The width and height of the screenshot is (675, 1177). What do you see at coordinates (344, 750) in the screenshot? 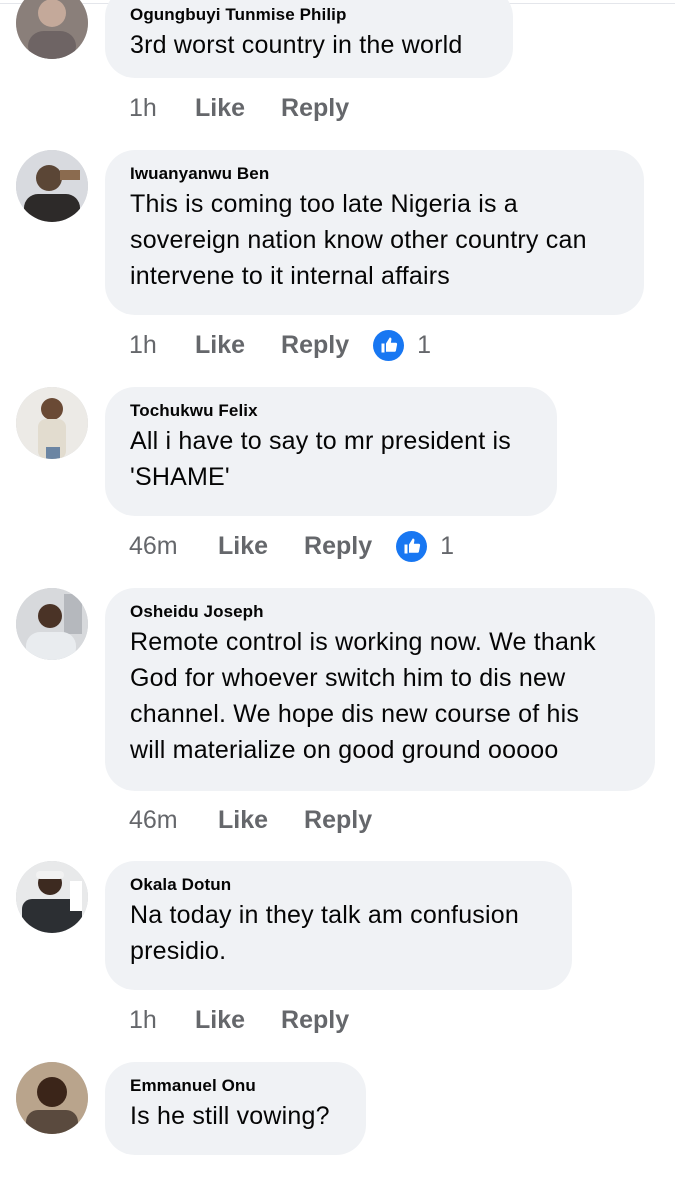
I see `comment-text-line: will materialize on good ground ooooo` at bounding box center [344, 750].